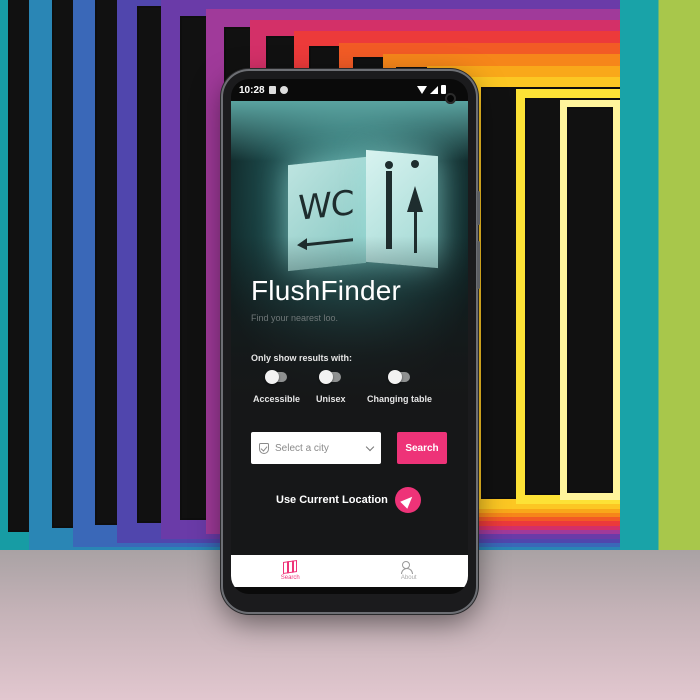 The width and height of the screenshot is (700, 700). What do you see at coordinates (326, 290) in the screenshot?
I see `app-title: FlushFinder` at bounding box center [326, 290].